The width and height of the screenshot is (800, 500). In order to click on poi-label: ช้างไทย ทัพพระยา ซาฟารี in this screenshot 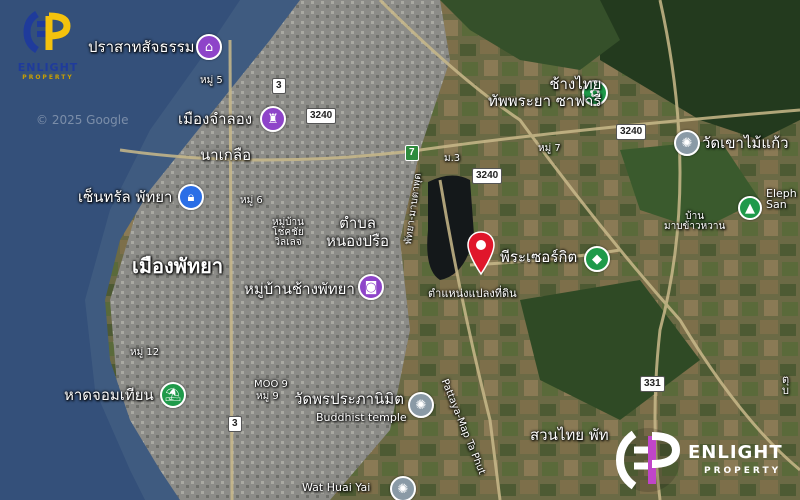, I will do `click(545, 93)`.